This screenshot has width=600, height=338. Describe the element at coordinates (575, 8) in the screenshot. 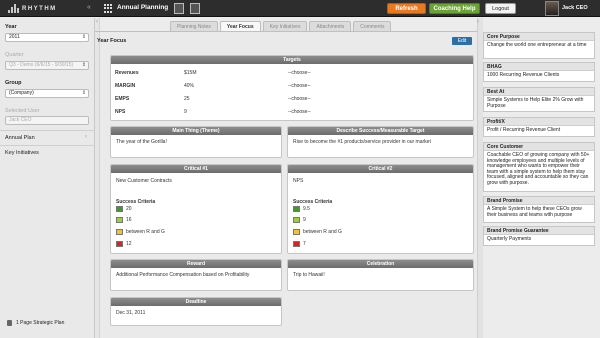

I see `user-name: Jack CEO` at that location.